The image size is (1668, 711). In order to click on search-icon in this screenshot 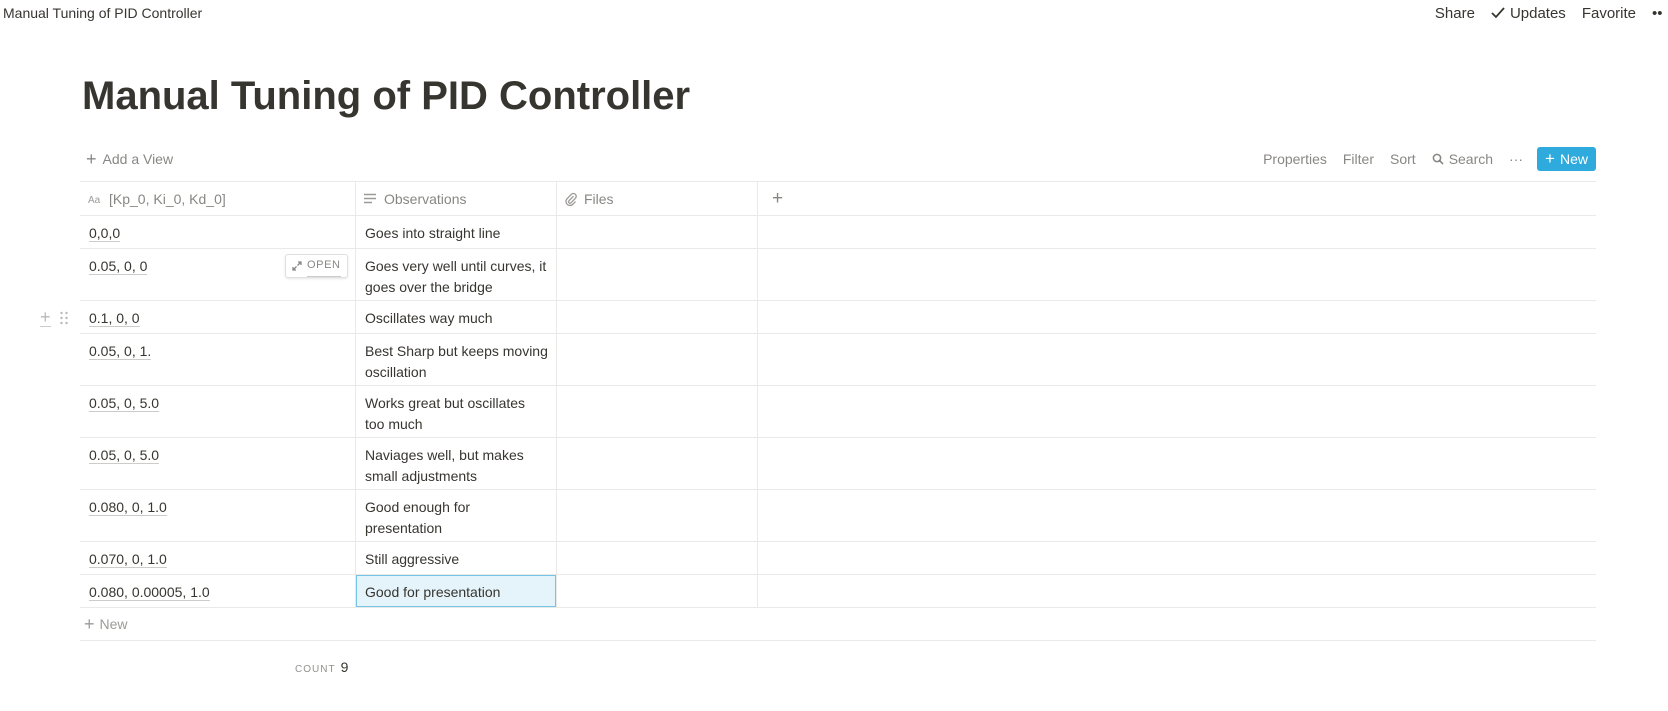, I will do `click(1438, 159)`.